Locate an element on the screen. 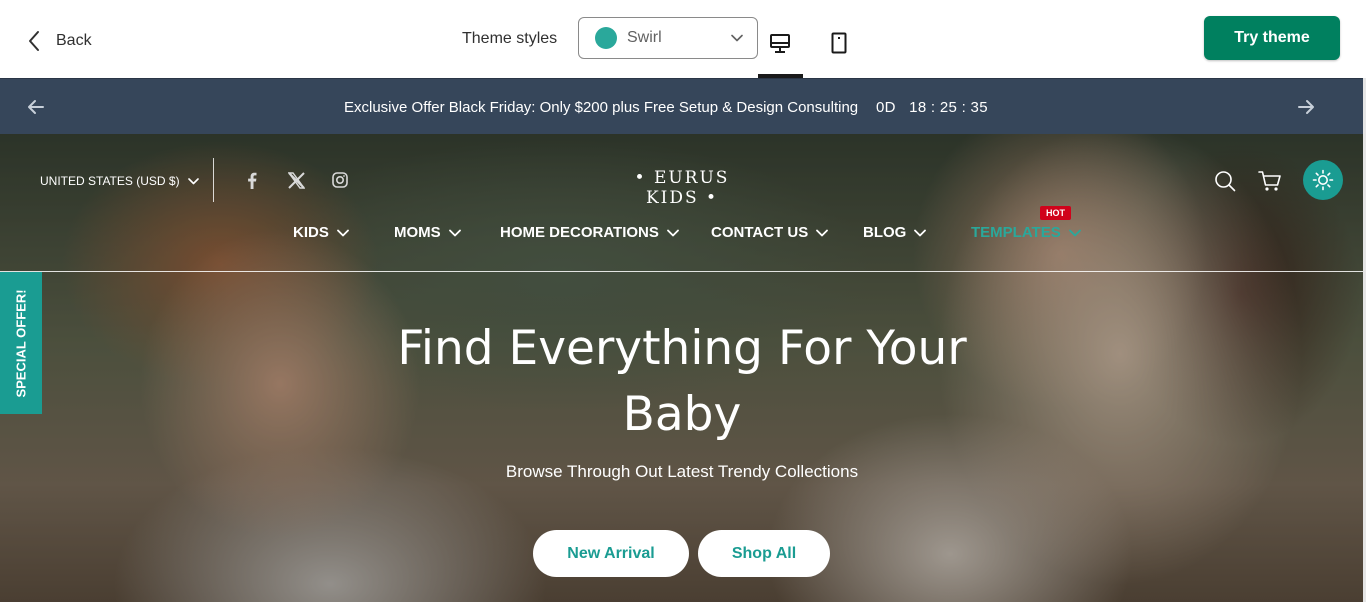 This screenshot has height=602, width=1366. nav-item-contact-us: CONTACT US is located at coordinates (770, 232).